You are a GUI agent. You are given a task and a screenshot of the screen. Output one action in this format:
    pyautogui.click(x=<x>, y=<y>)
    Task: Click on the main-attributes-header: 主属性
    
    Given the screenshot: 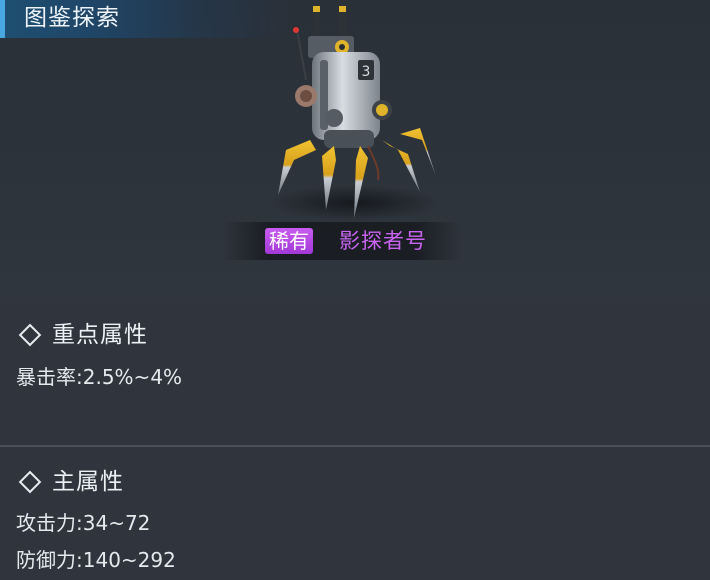 What is the action you would take?
    pyautogui.click(x=71, y=482)
    